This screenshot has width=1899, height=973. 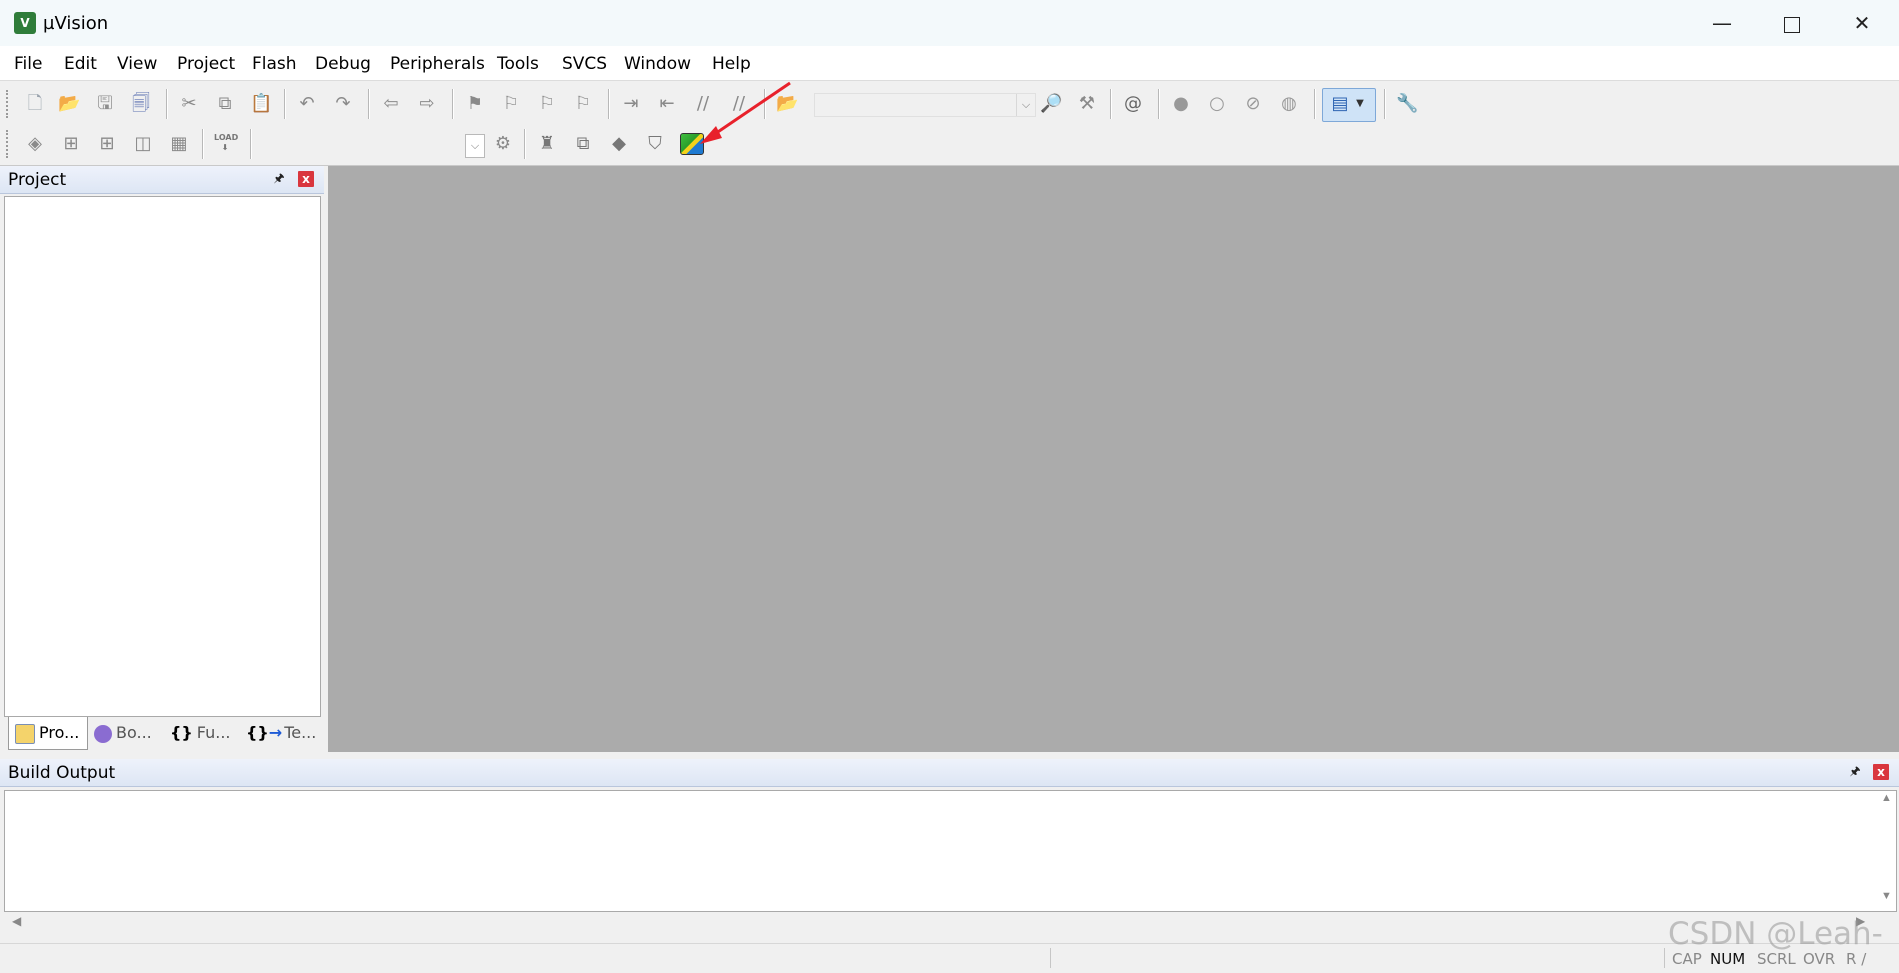 What do you see at coordinates (1289, 104) in the screenshot?
I see `kill-breakpoints-icon: ◍` at bounding box center [1289, 104].